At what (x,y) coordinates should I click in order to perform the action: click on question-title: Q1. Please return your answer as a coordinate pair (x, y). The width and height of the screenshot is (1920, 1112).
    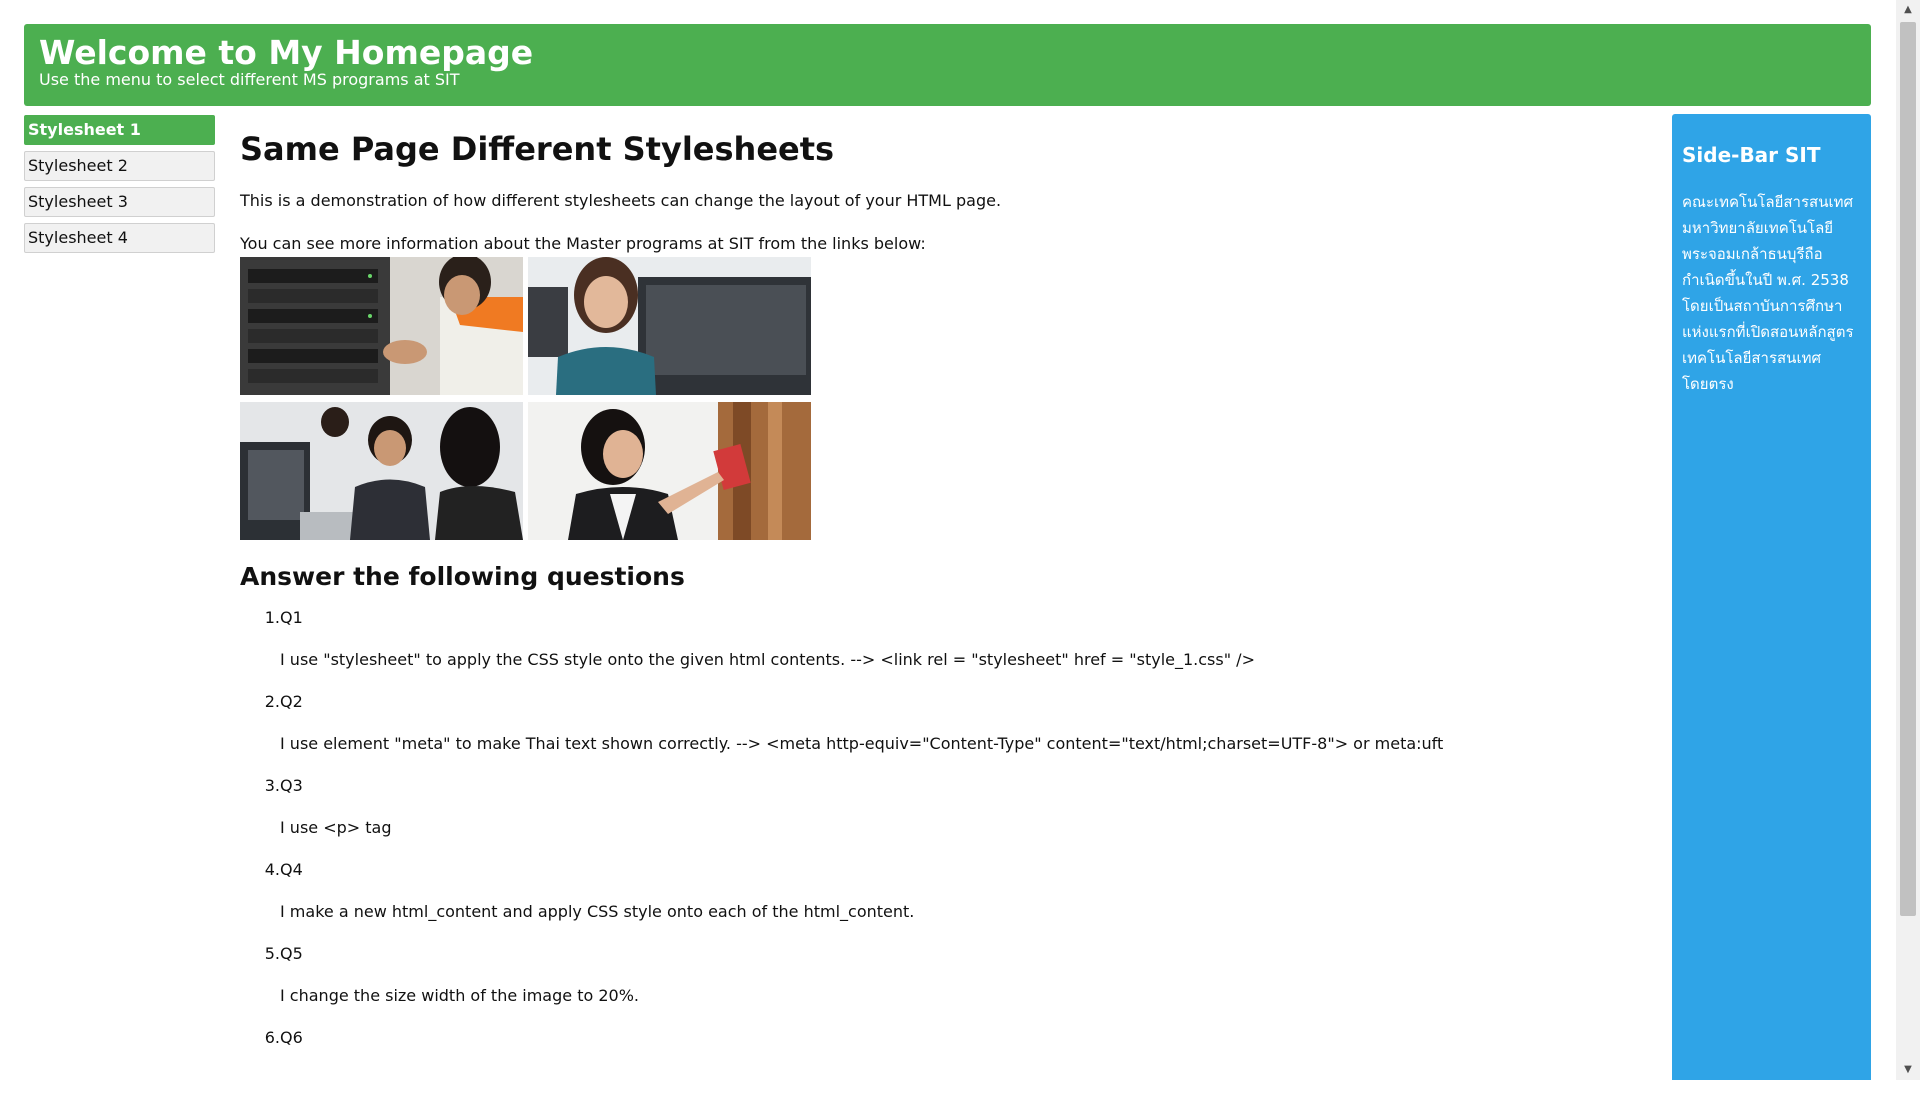
    Looking at the image, I should click on (291, 617).